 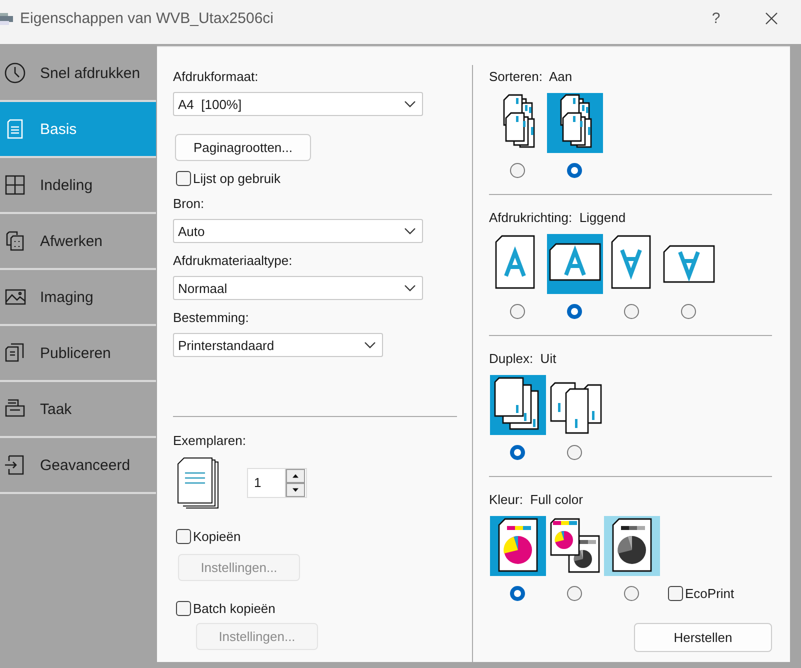 I want to click on checkbox-label: Batch kopieën, so click(x=234, y=608).